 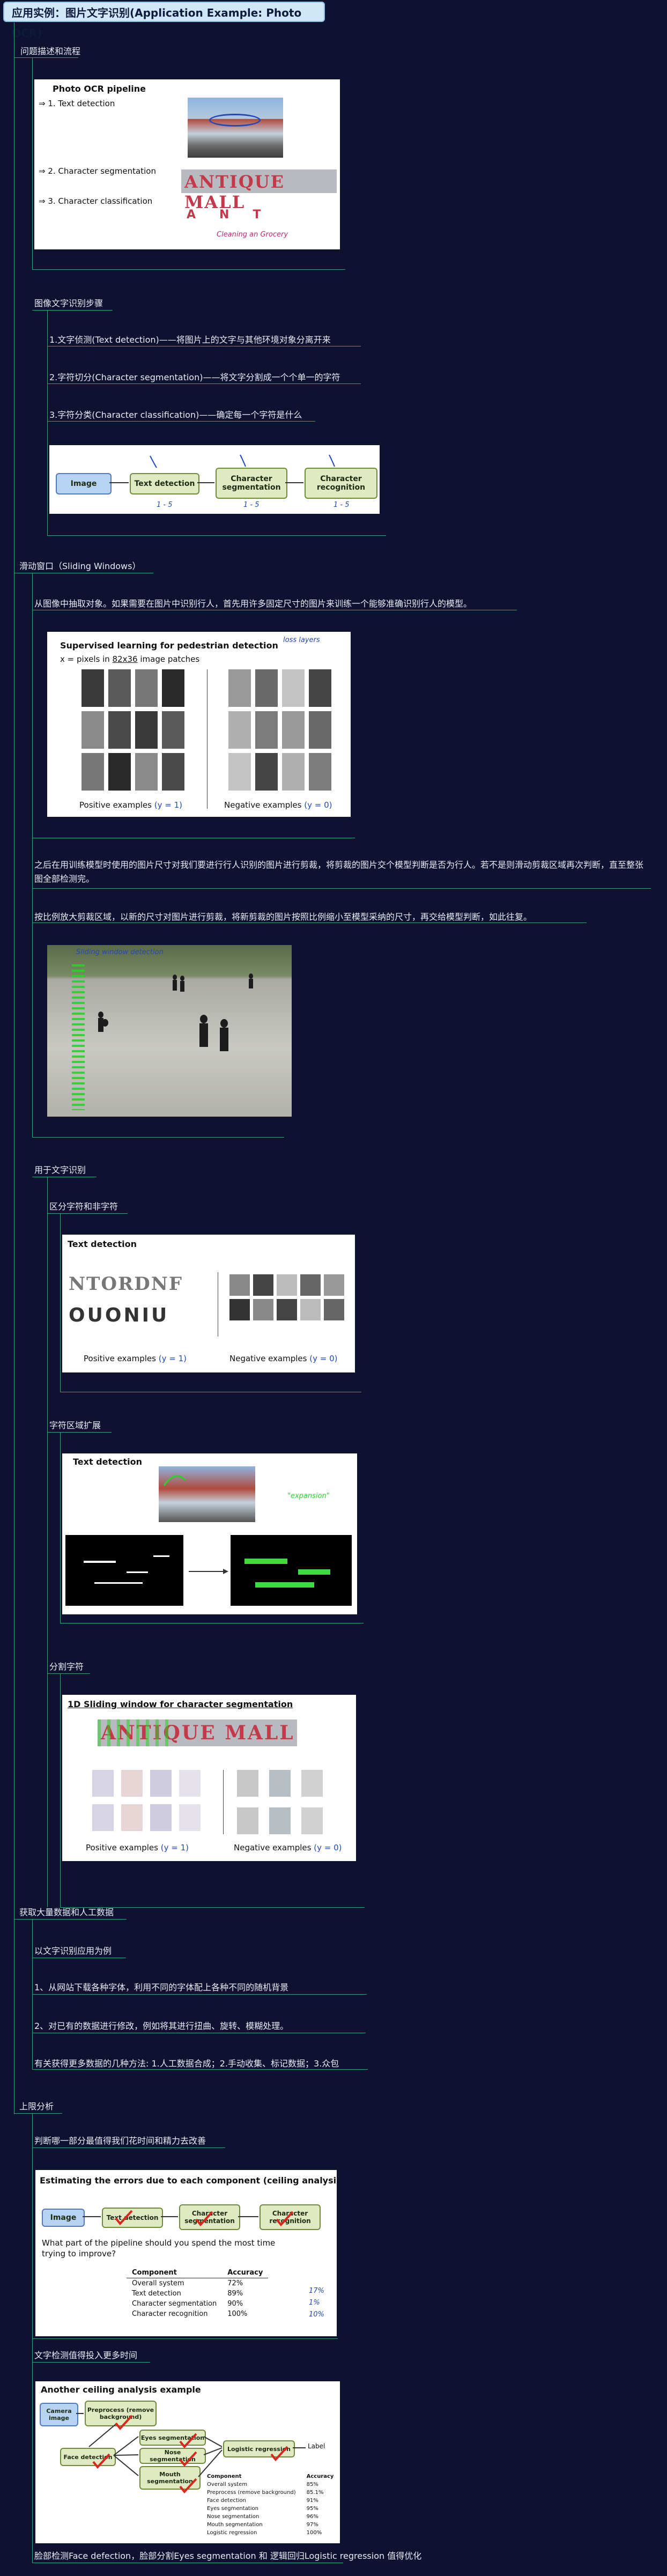 I want to click on table-row: Mouth segmentation 97%, so click(x=262, y=2525).